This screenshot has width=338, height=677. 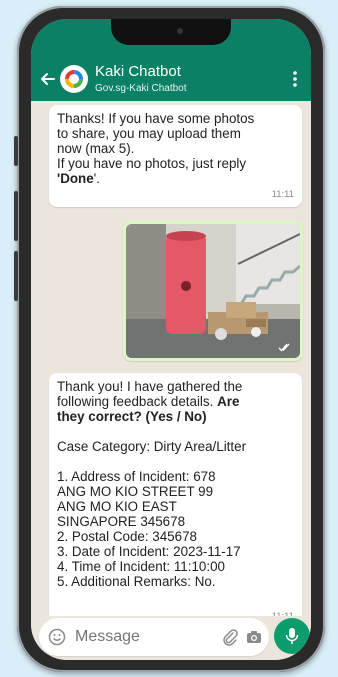 What do you see at coordinates (149, 133) in the screenshot?
I see `message-line: to share, you may upload them` at bounding box center [149, 133].